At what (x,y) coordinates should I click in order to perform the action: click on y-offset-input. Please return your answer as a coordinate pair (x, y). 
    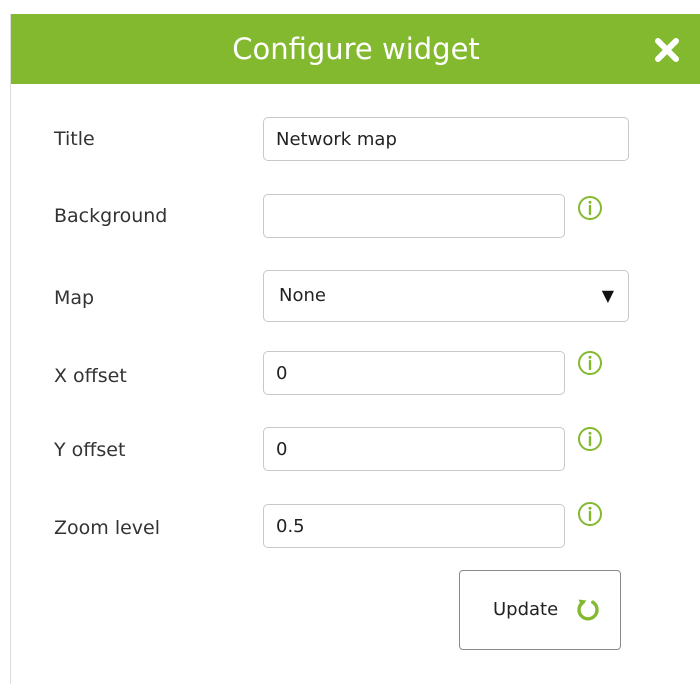
    Looking at the image, I should click on (414, 449).